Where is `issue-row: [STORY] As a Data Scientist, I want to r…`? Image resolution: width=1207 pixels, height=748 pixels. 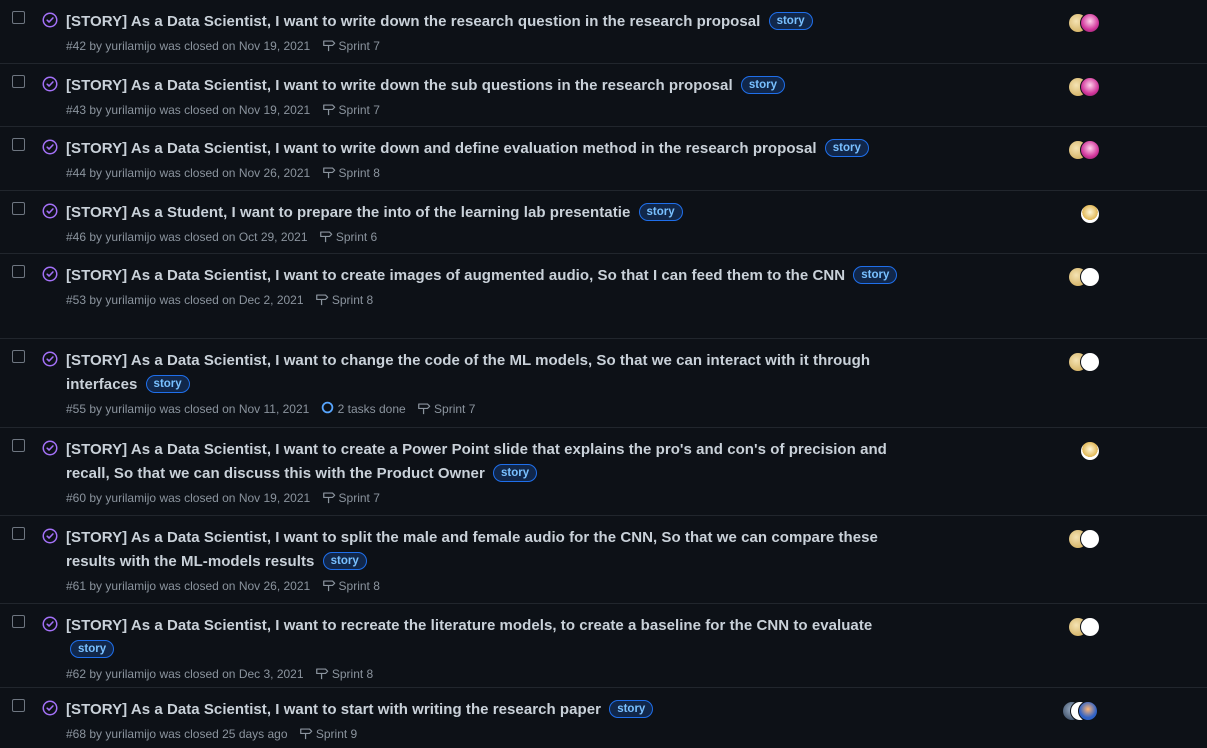 issue-row: [STORY] As a Data Scientist, I want to r… is located at coordinates (603, 646).